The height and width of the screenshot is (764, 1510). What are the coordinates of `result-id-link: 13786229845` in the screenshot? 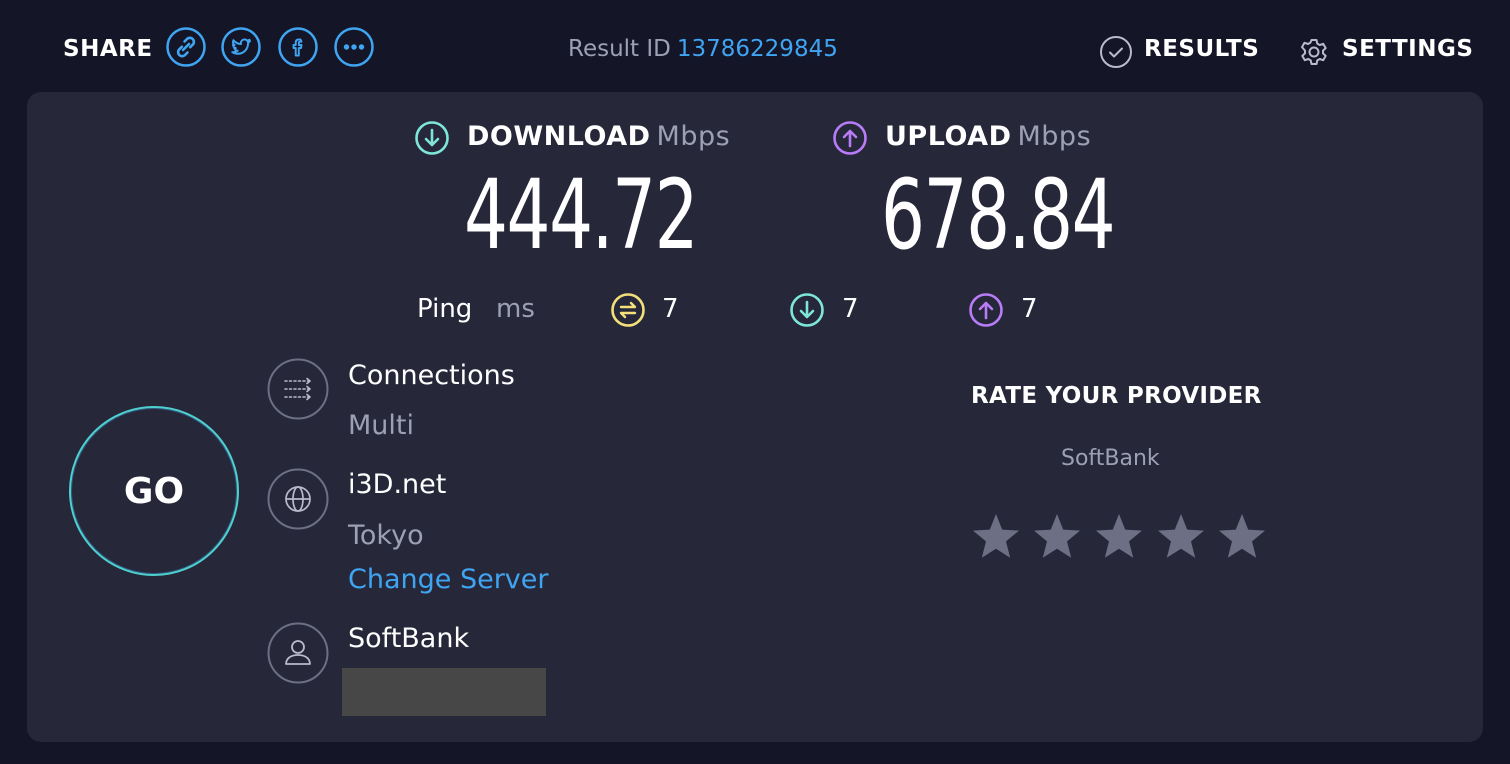 It's located at (757, 49).